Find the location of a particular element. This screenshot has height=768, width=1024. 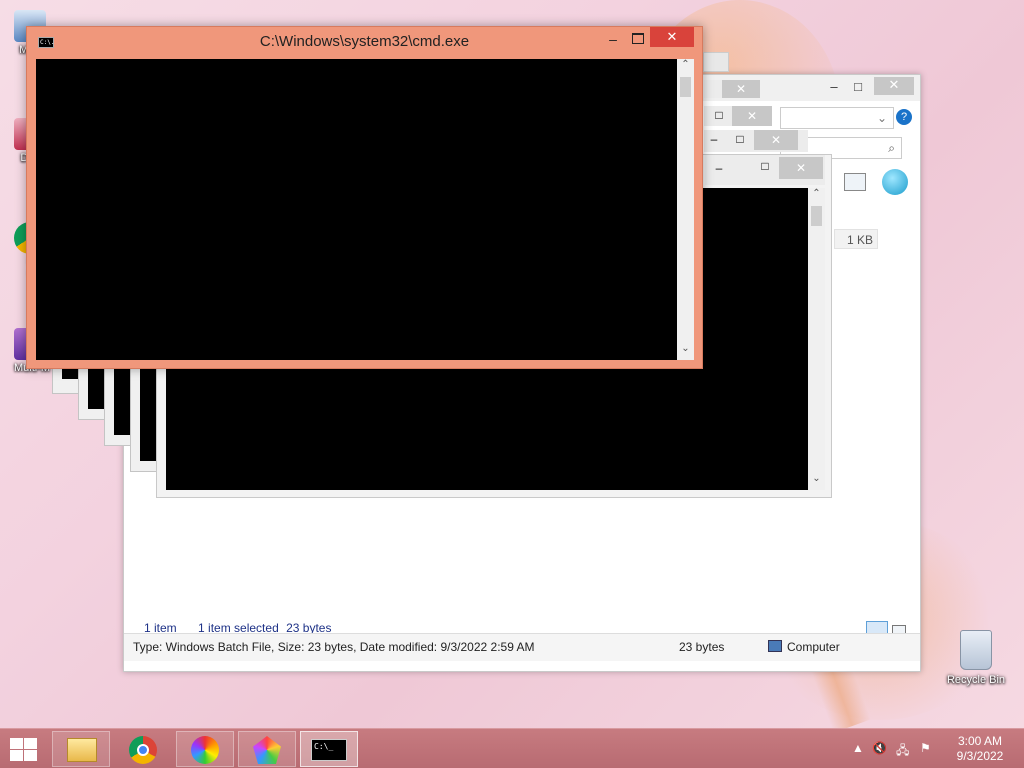

taskbar-photo-app is located at coordinates (205, 749).